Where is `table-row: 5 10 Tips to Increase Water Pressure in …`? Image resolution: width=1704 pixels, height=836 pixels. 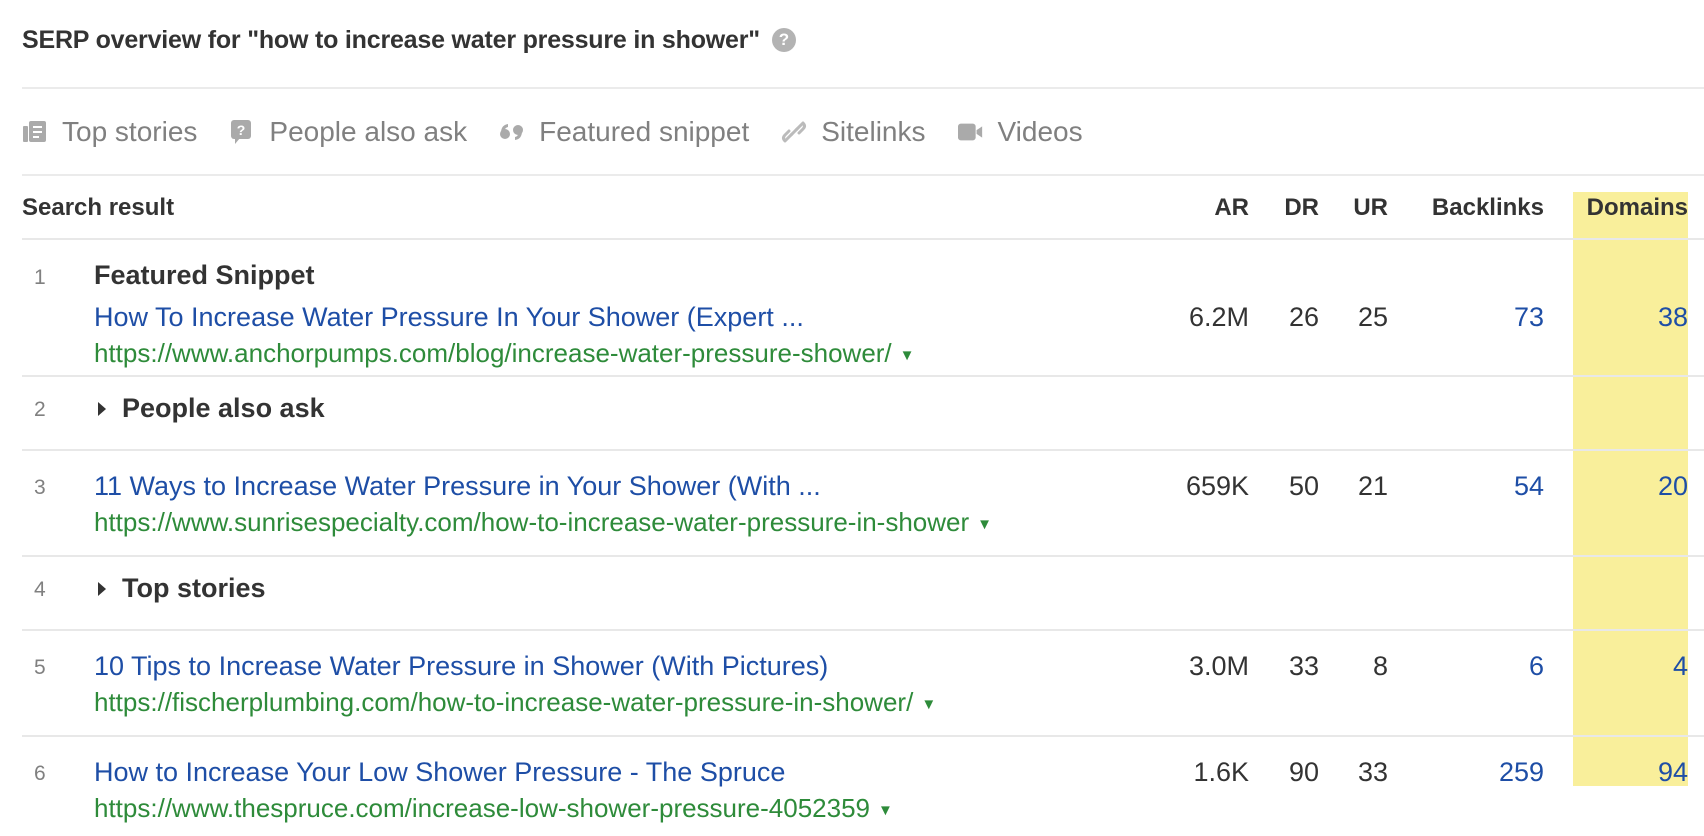
table-row: 5 10 Tips to Increase Water Pressure in … is located at coordinates (863, 683).